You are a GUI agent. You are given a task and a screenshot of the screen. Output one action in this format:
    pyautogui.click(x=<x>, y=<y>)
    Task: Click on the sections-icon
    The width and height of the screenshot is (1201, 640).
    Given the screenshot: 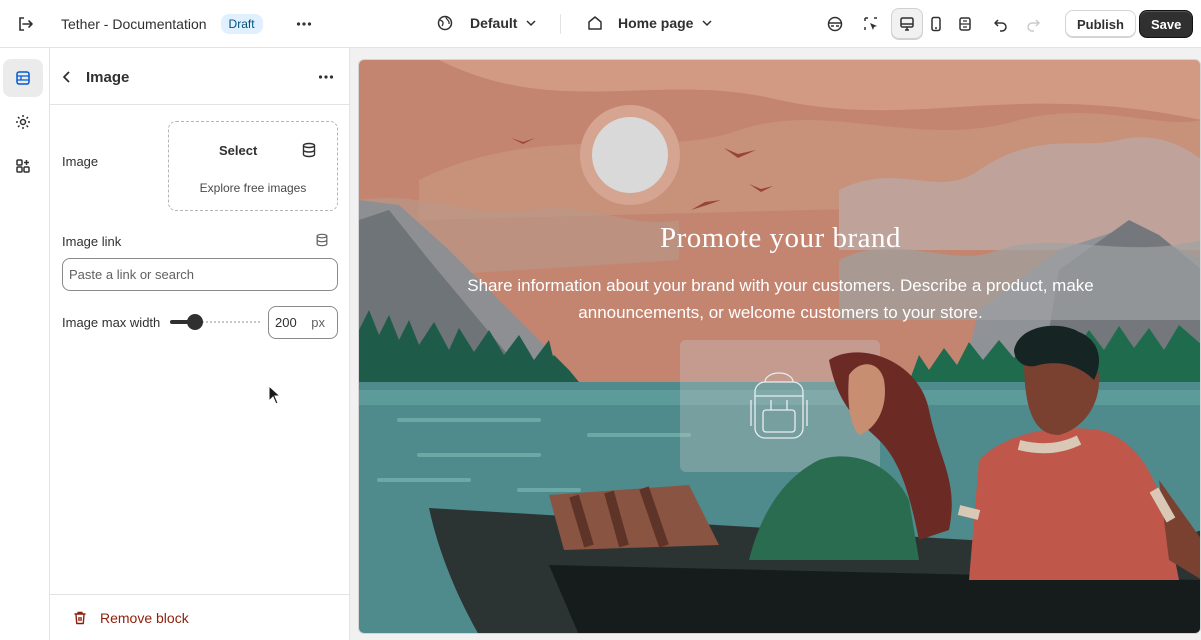 What is the action you would take?
    pyautogui.click(x=23, y=78)
    